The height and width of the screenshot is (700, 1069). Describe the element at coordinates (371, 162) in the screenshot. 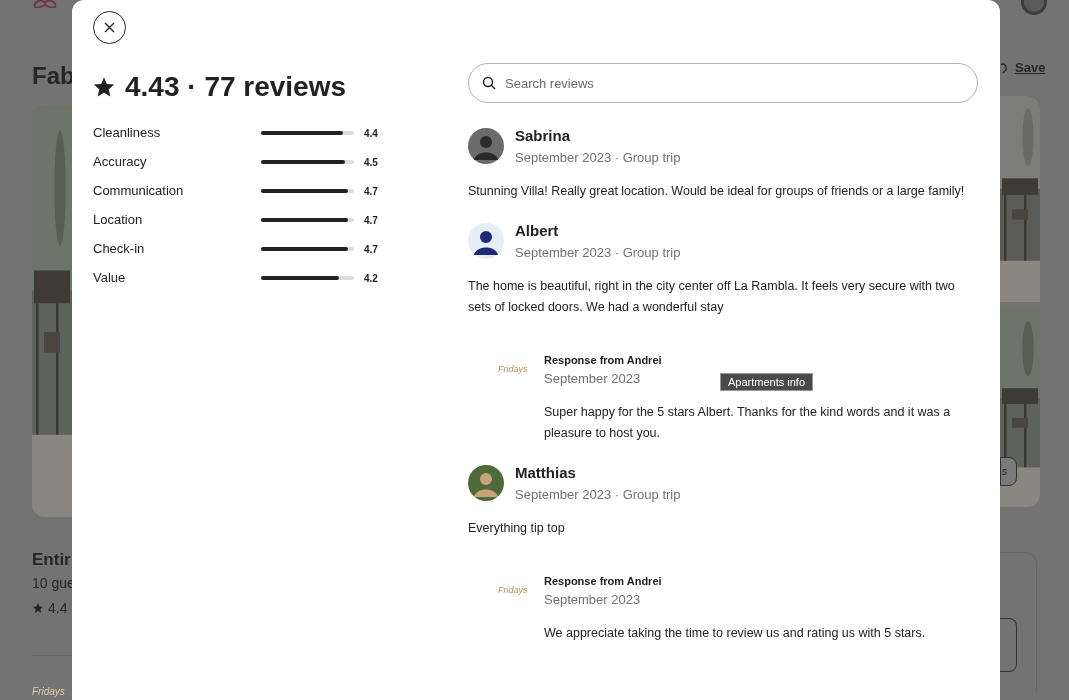

I see `category-score: 4.5` at that location.